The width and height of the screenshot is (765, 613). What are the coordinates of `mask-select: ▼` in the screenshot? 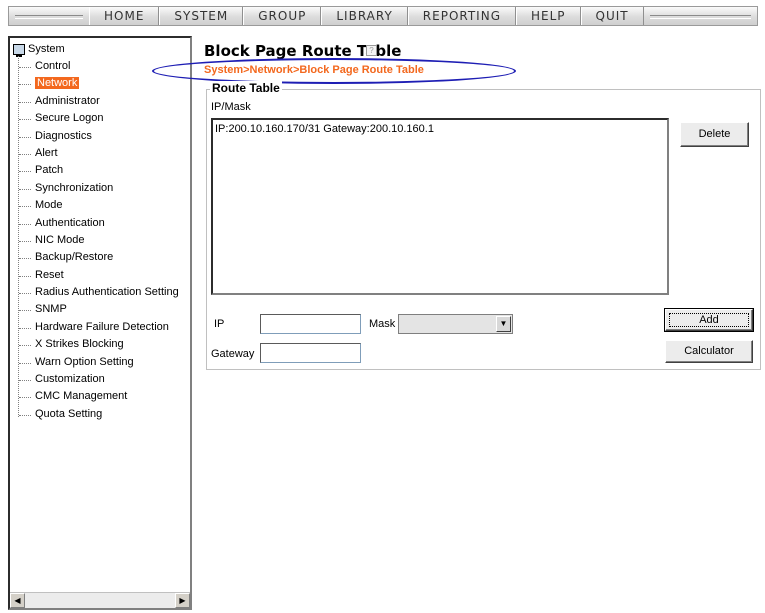 It's located at (455, 324).